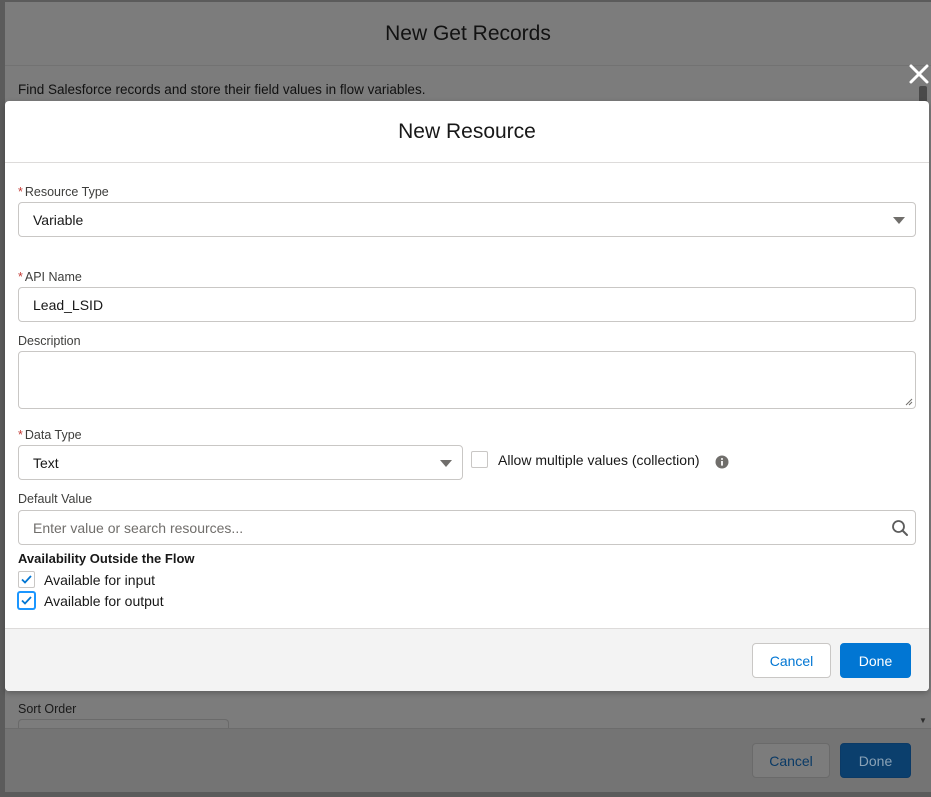  What do you see at coordinates (63, 192) in the screenshot?
I see `resource-type-label: * Resource Type` at bounding box center [63, 192].